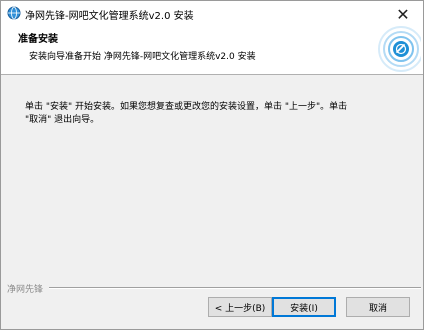 The width and height of the screenshot is (424, 330). I want to click on title-bar: 净网先锋-网吧文化管理系统v2.0 安装 ✕, so click(212, 14).